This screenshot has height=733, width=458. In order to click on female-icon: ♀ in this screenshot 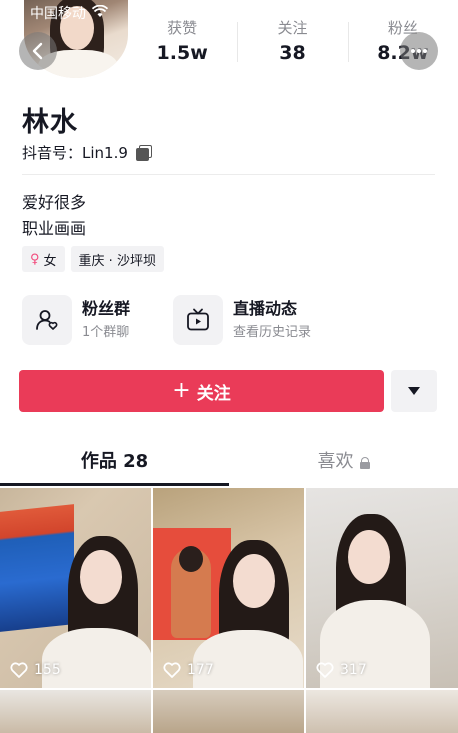, I will do `click(35, 259)`.